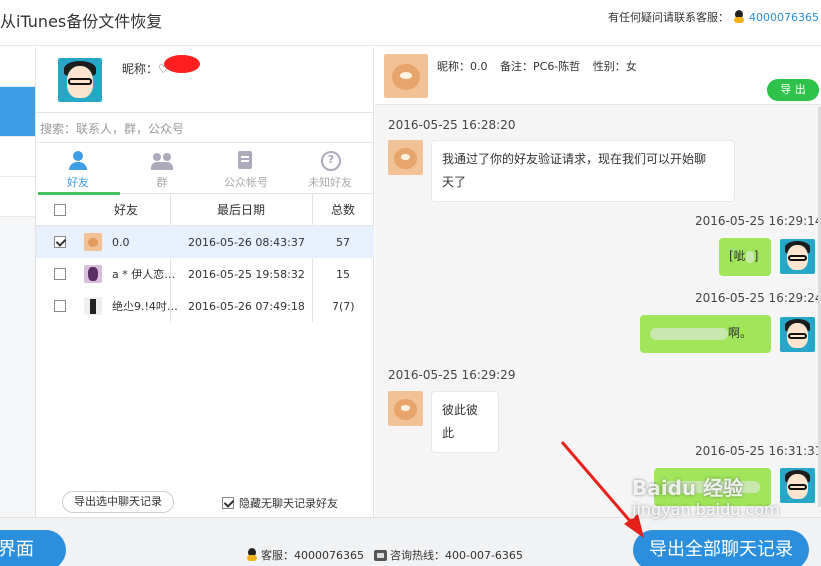 The image size is (821, 566). What do you see at coordinates (756, 256) in the screenshot?
I see `message-text: ]` at bounding box center [756, 256].